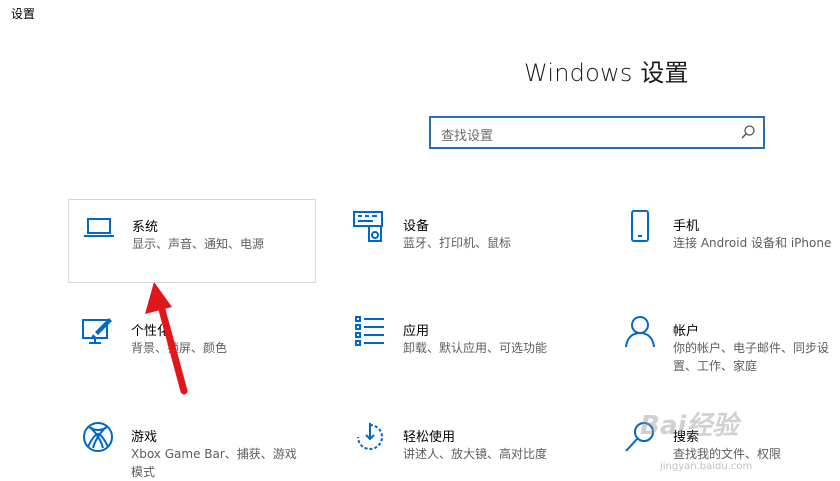  I want to click on tile-title: 帐户, so click(686, 331).